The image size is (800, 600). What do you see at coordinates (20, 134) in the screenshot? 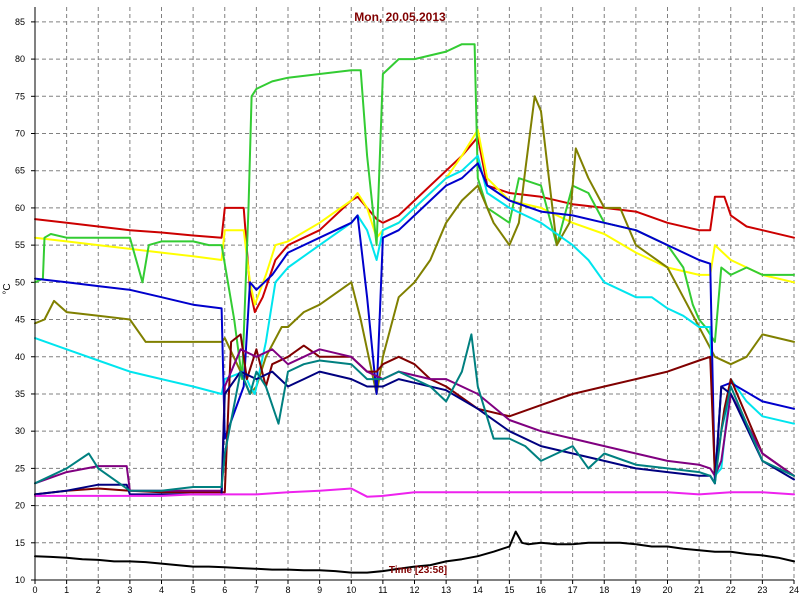
I see `y-tick-label: 70` at bounding box center [20, 134].